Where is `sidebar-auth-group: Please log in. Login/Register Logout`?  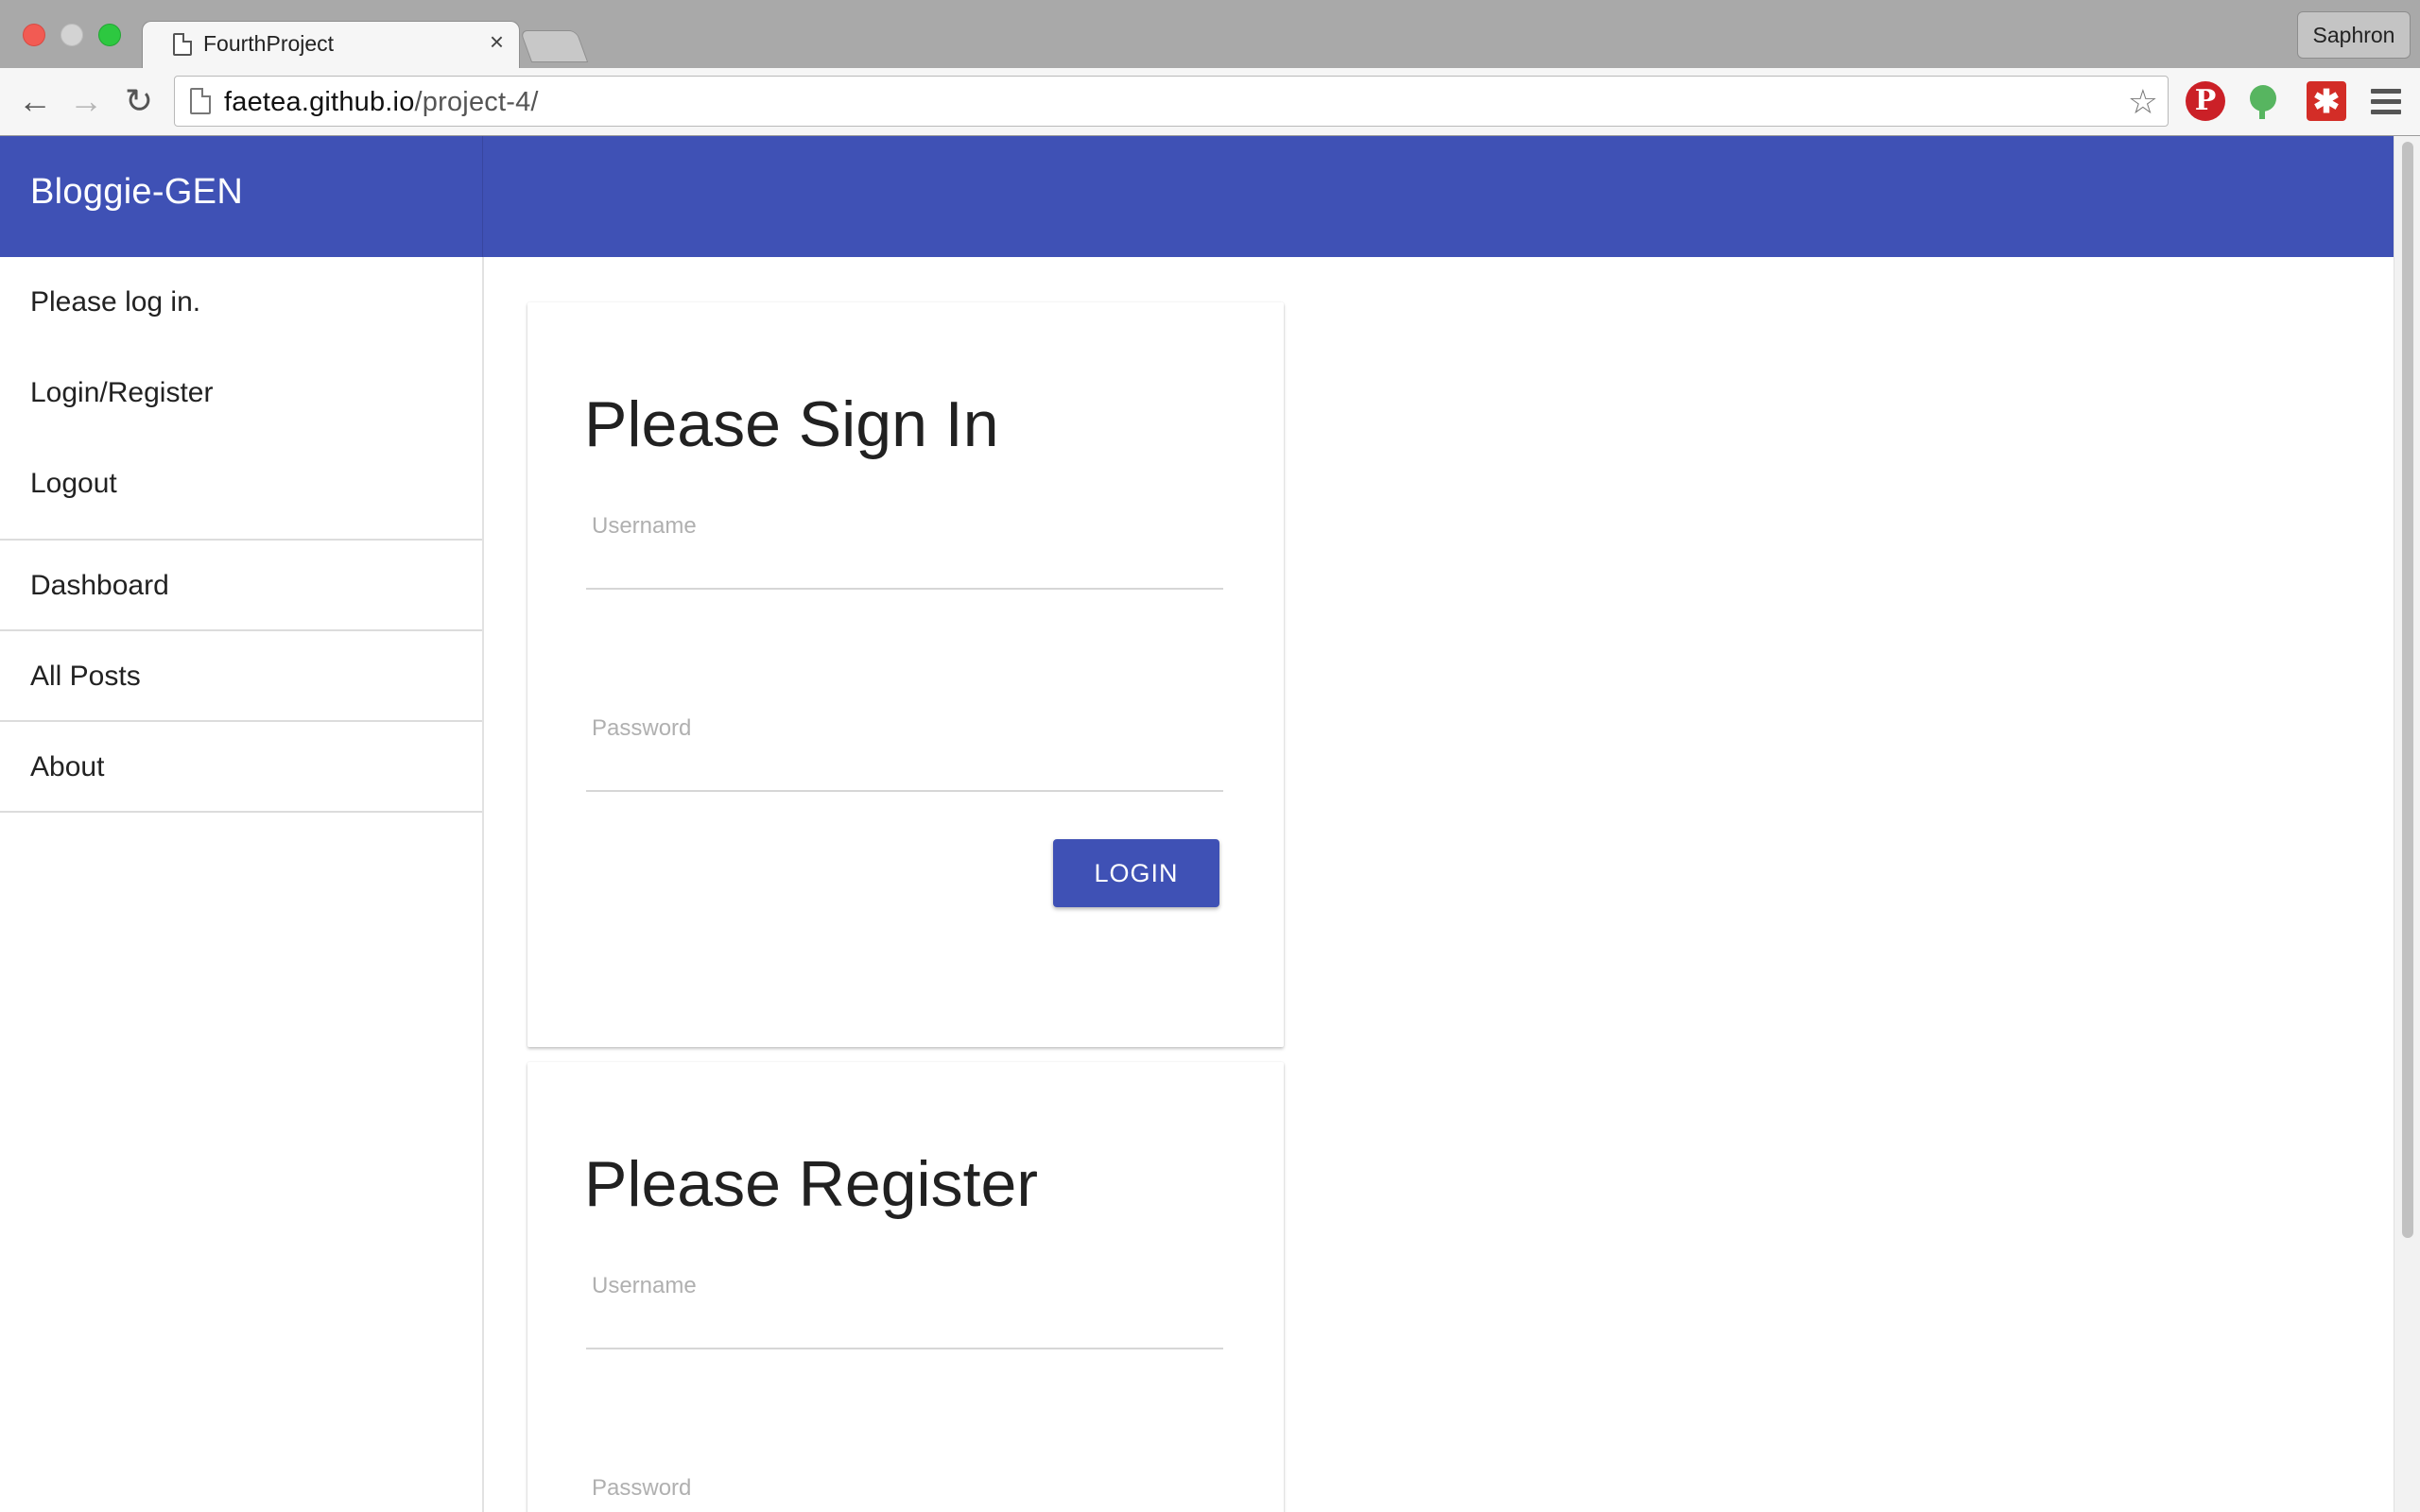 sidebar-auth-group: Please log in. Login/Register Logout is located at coordinates (241, 399).